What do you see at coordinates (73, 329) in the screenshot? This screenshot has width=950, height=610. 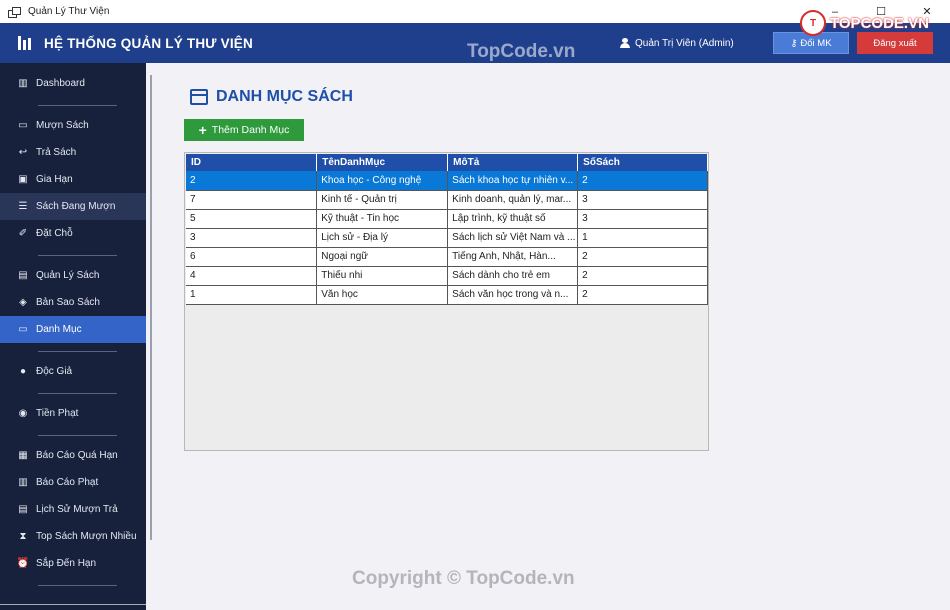 I see `sidebar-item-categories: ▭ Danh Mục` at bounding box center [73, 329].